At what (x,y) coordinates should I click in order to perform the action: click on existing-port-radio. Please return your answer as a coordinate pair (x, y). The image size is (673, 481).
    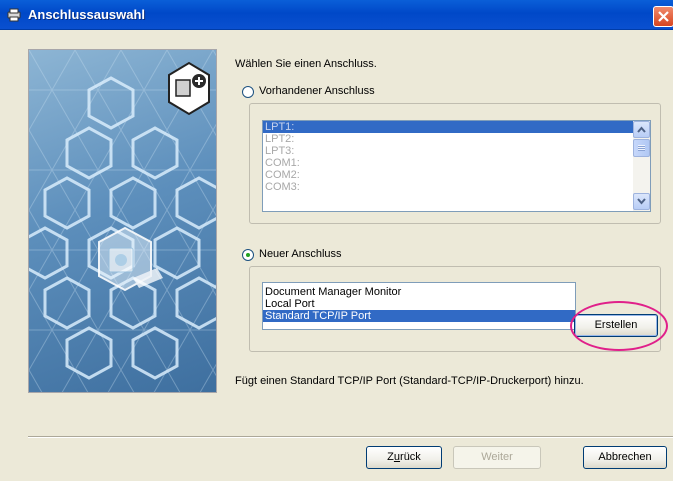
    Looking at the image, I should click on (248, 92).